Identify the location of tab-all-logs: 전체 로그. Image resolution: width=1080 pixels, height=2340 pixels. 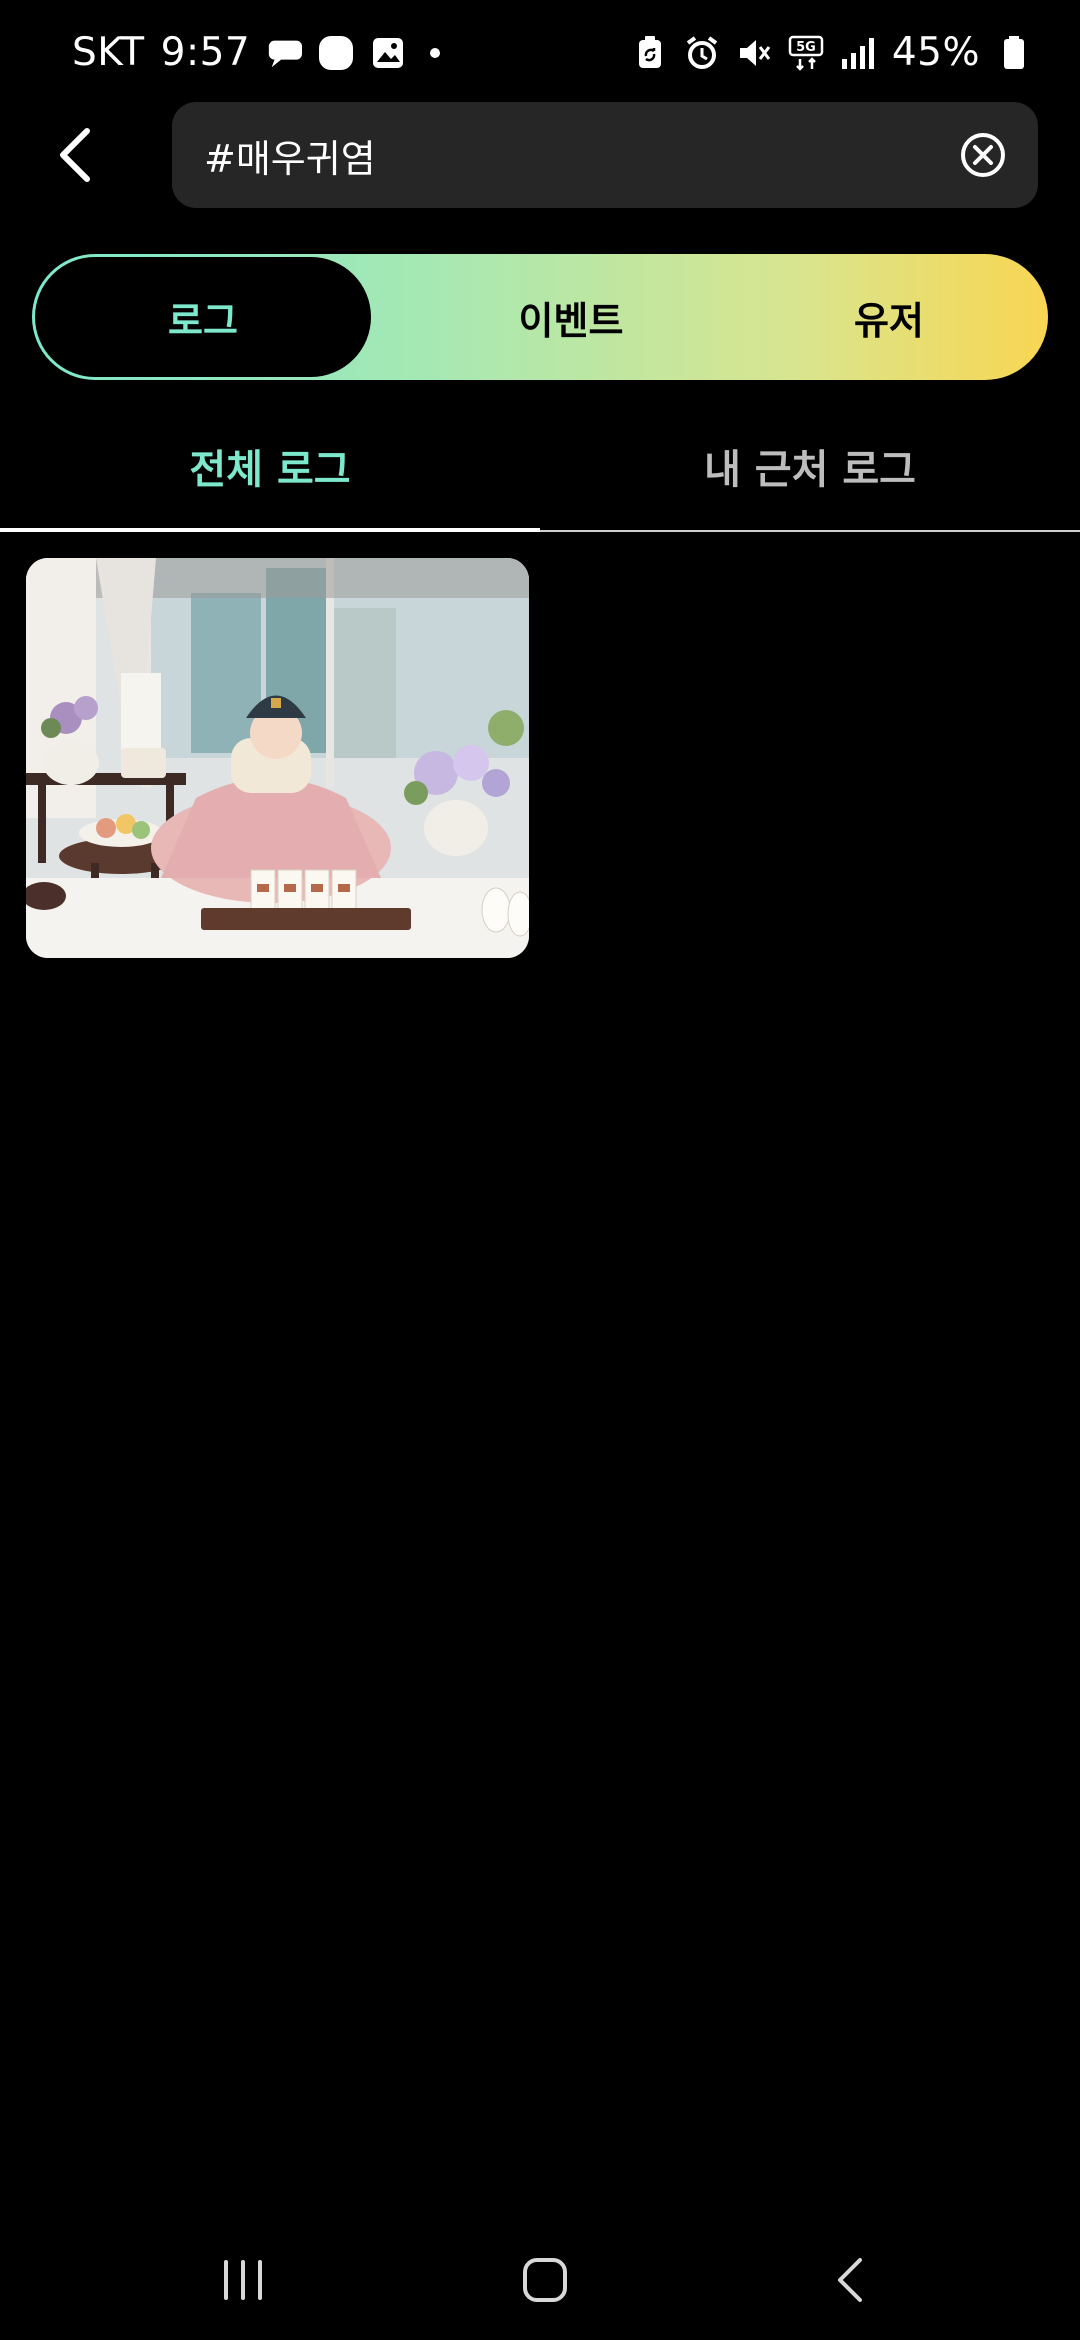
(270, 466).